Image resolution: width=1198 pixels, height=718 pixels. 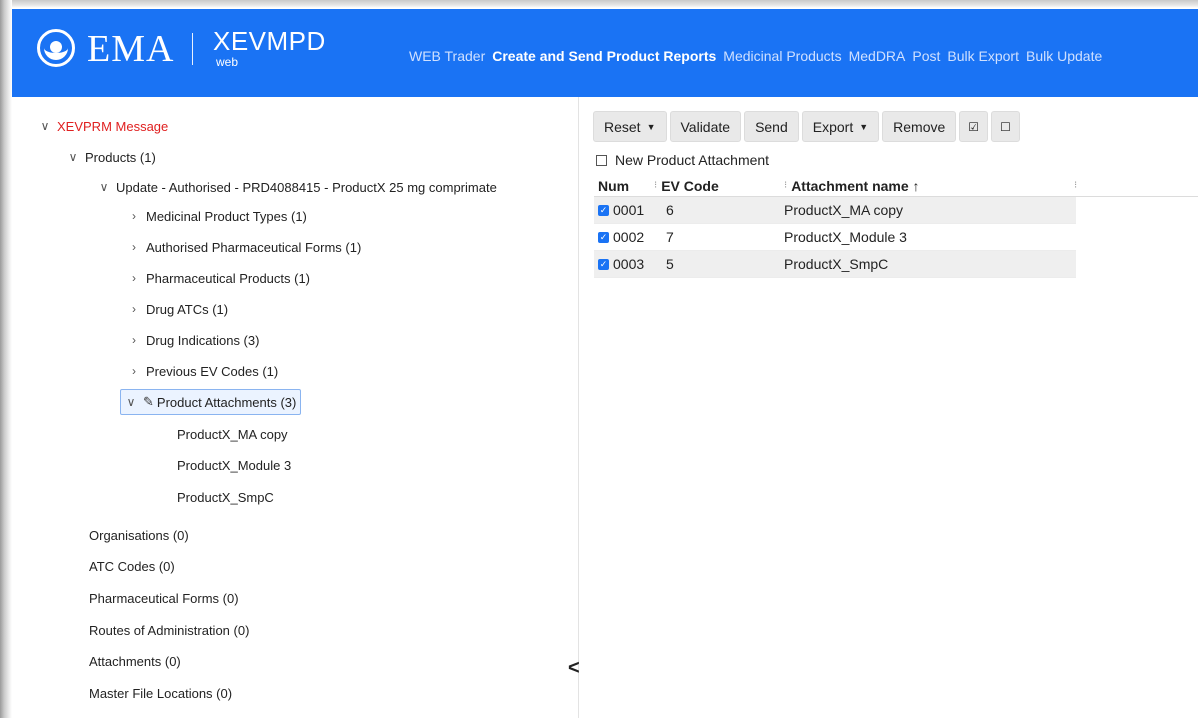 What do you see at coordinates (226, 402) in the screenshot?
I see `tree-node-label: Product Attachments (3)` at bounding box center [226, 402].